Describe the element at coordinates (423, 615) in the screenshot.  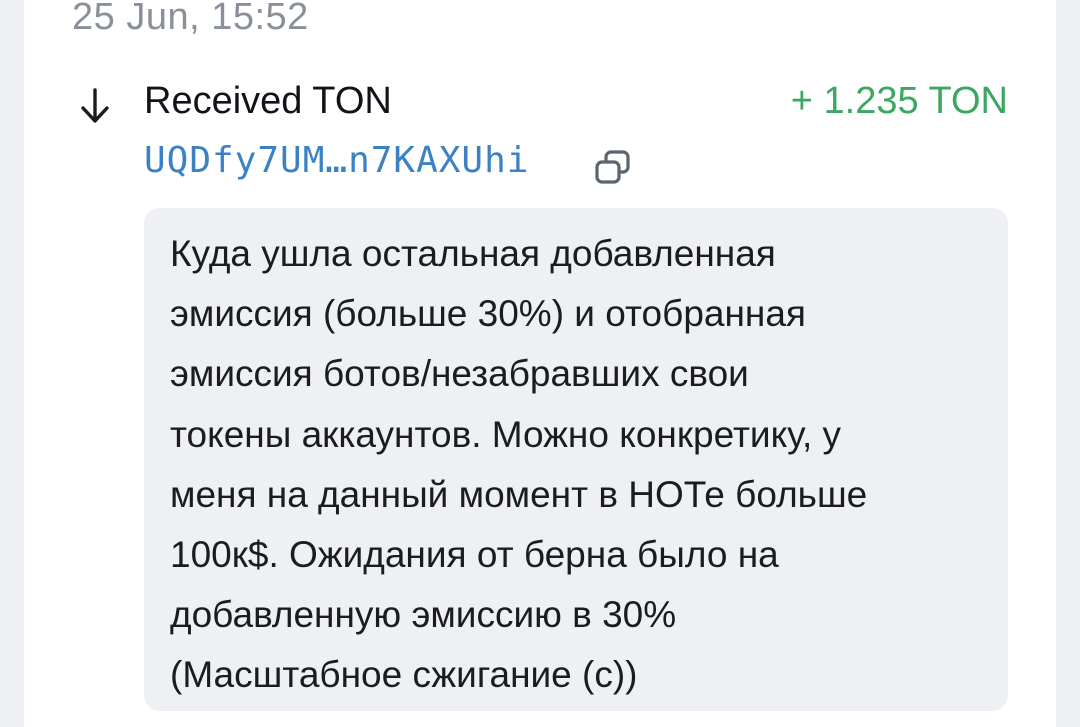
I see `comment-line: добавленную эмиссию в 30%` at that location.